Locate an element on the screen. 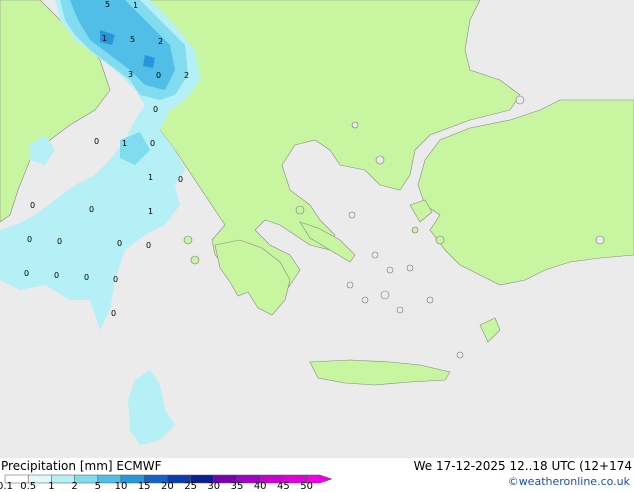  scale-tick-10: 10 is located at coordinates (121, 486).